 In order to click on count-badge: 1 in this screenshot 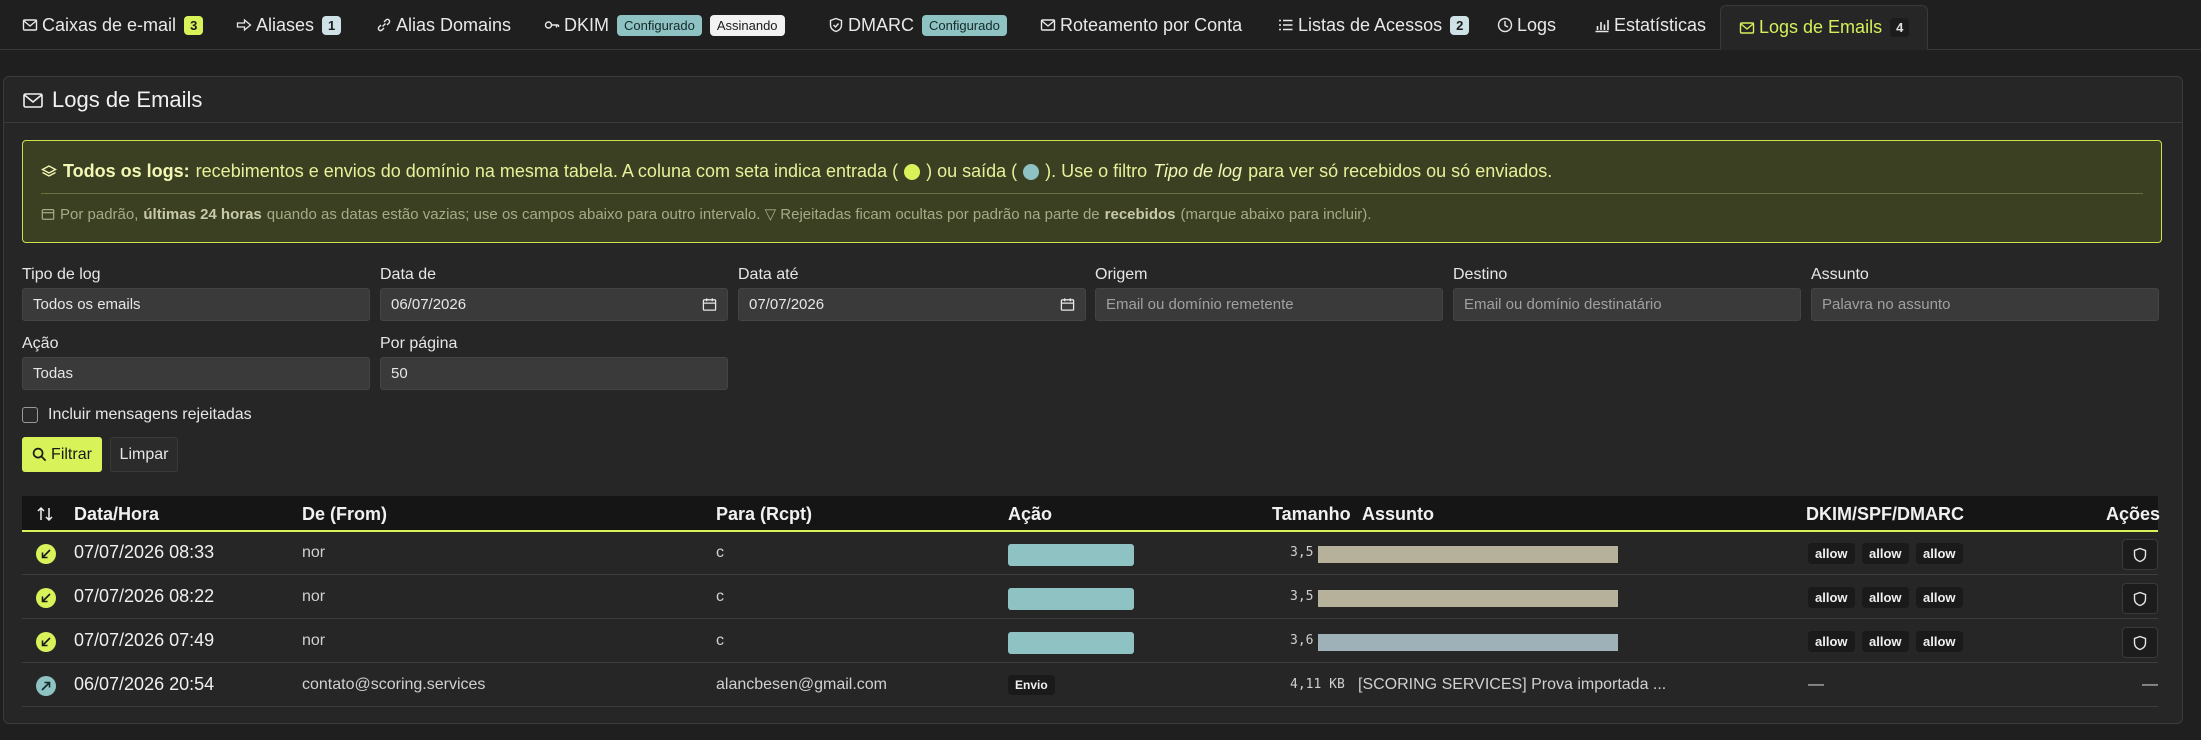, I will do `click(332, 25)`.